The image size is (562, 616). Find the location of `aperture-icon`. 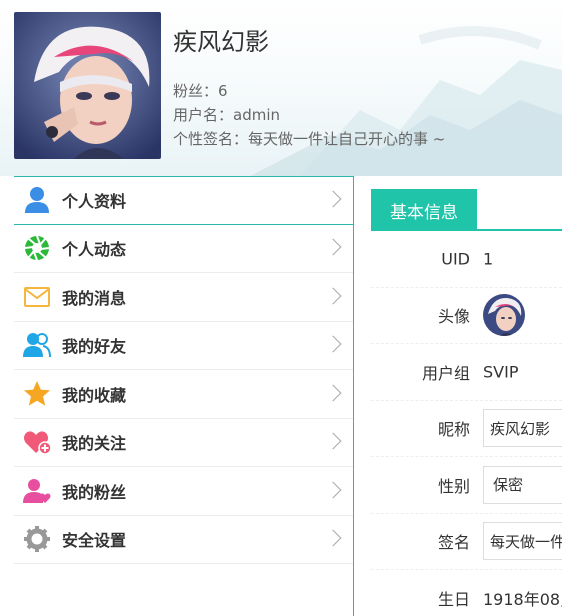

aperture-icon is located at coordinates (37, 248).